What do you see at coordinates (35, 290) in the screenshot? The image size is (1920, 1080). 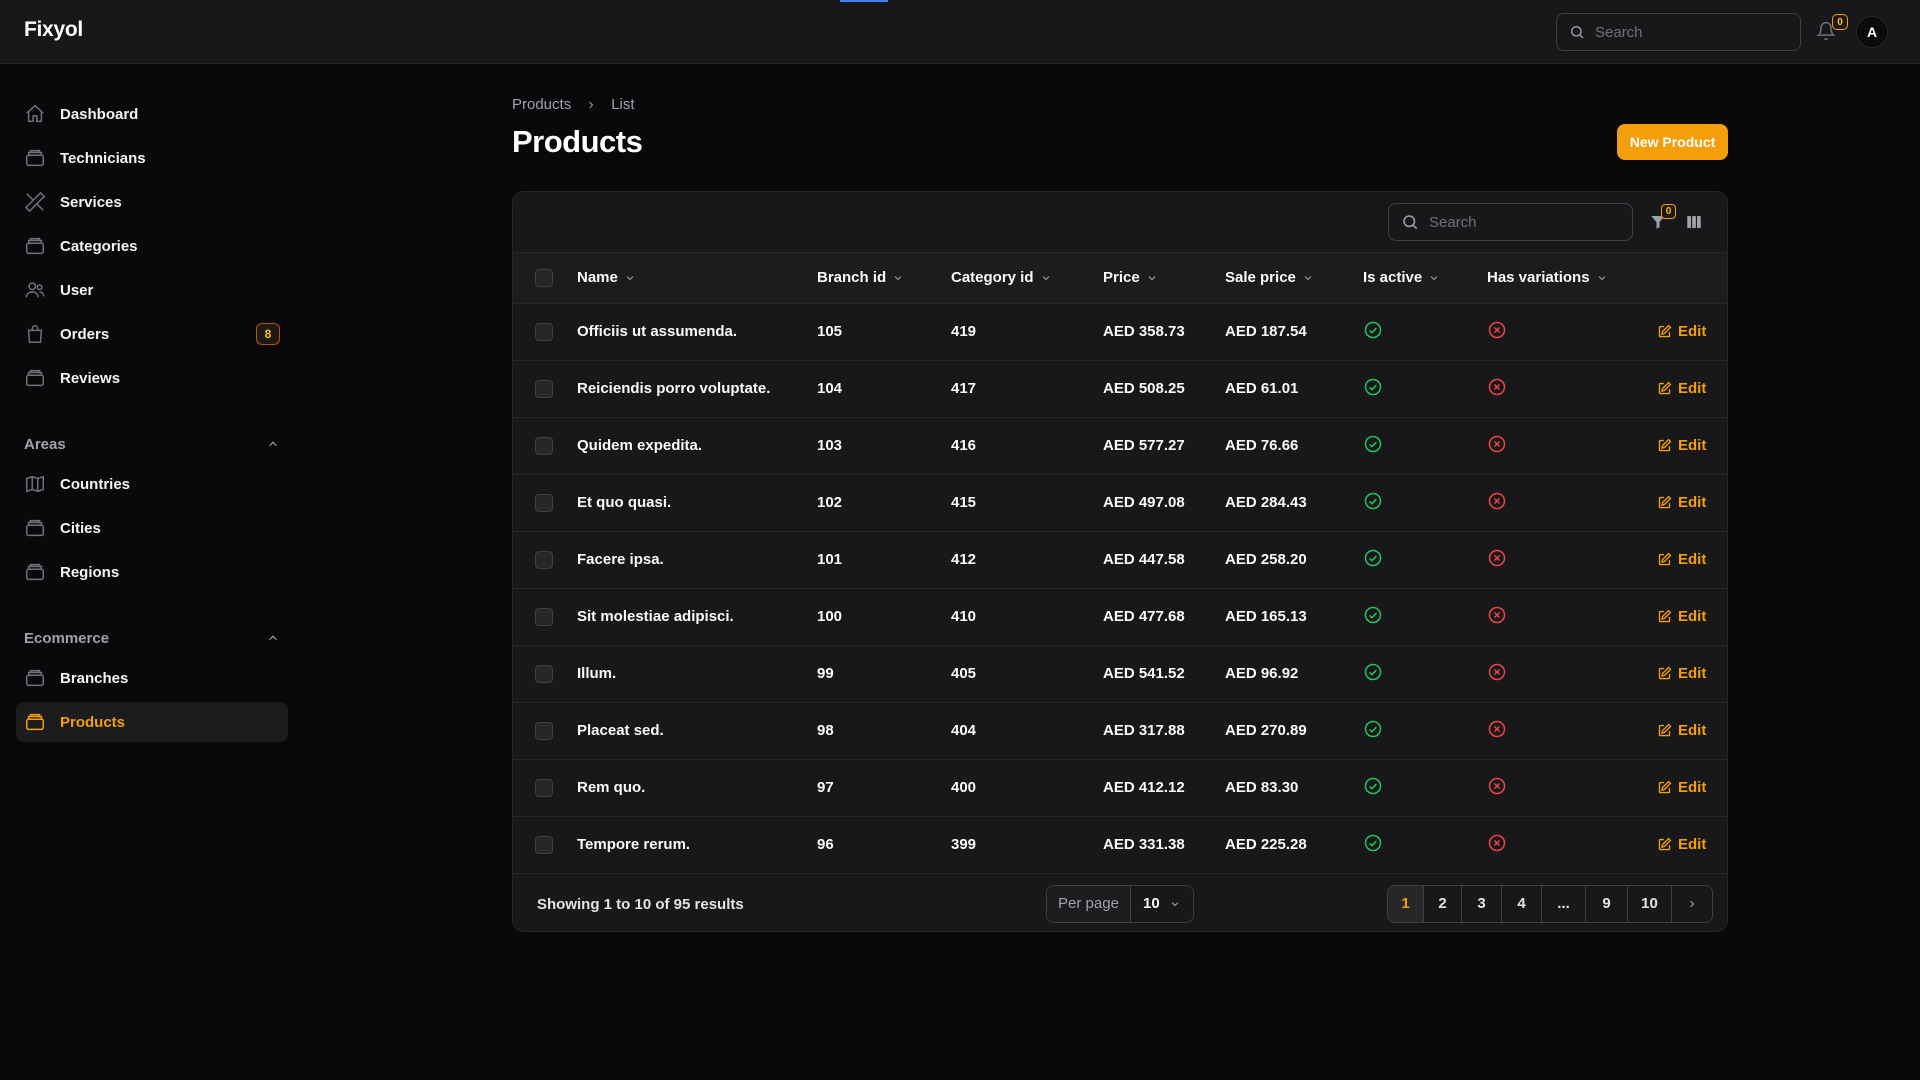 I see `users-icon` at bounding box center [35, 290].